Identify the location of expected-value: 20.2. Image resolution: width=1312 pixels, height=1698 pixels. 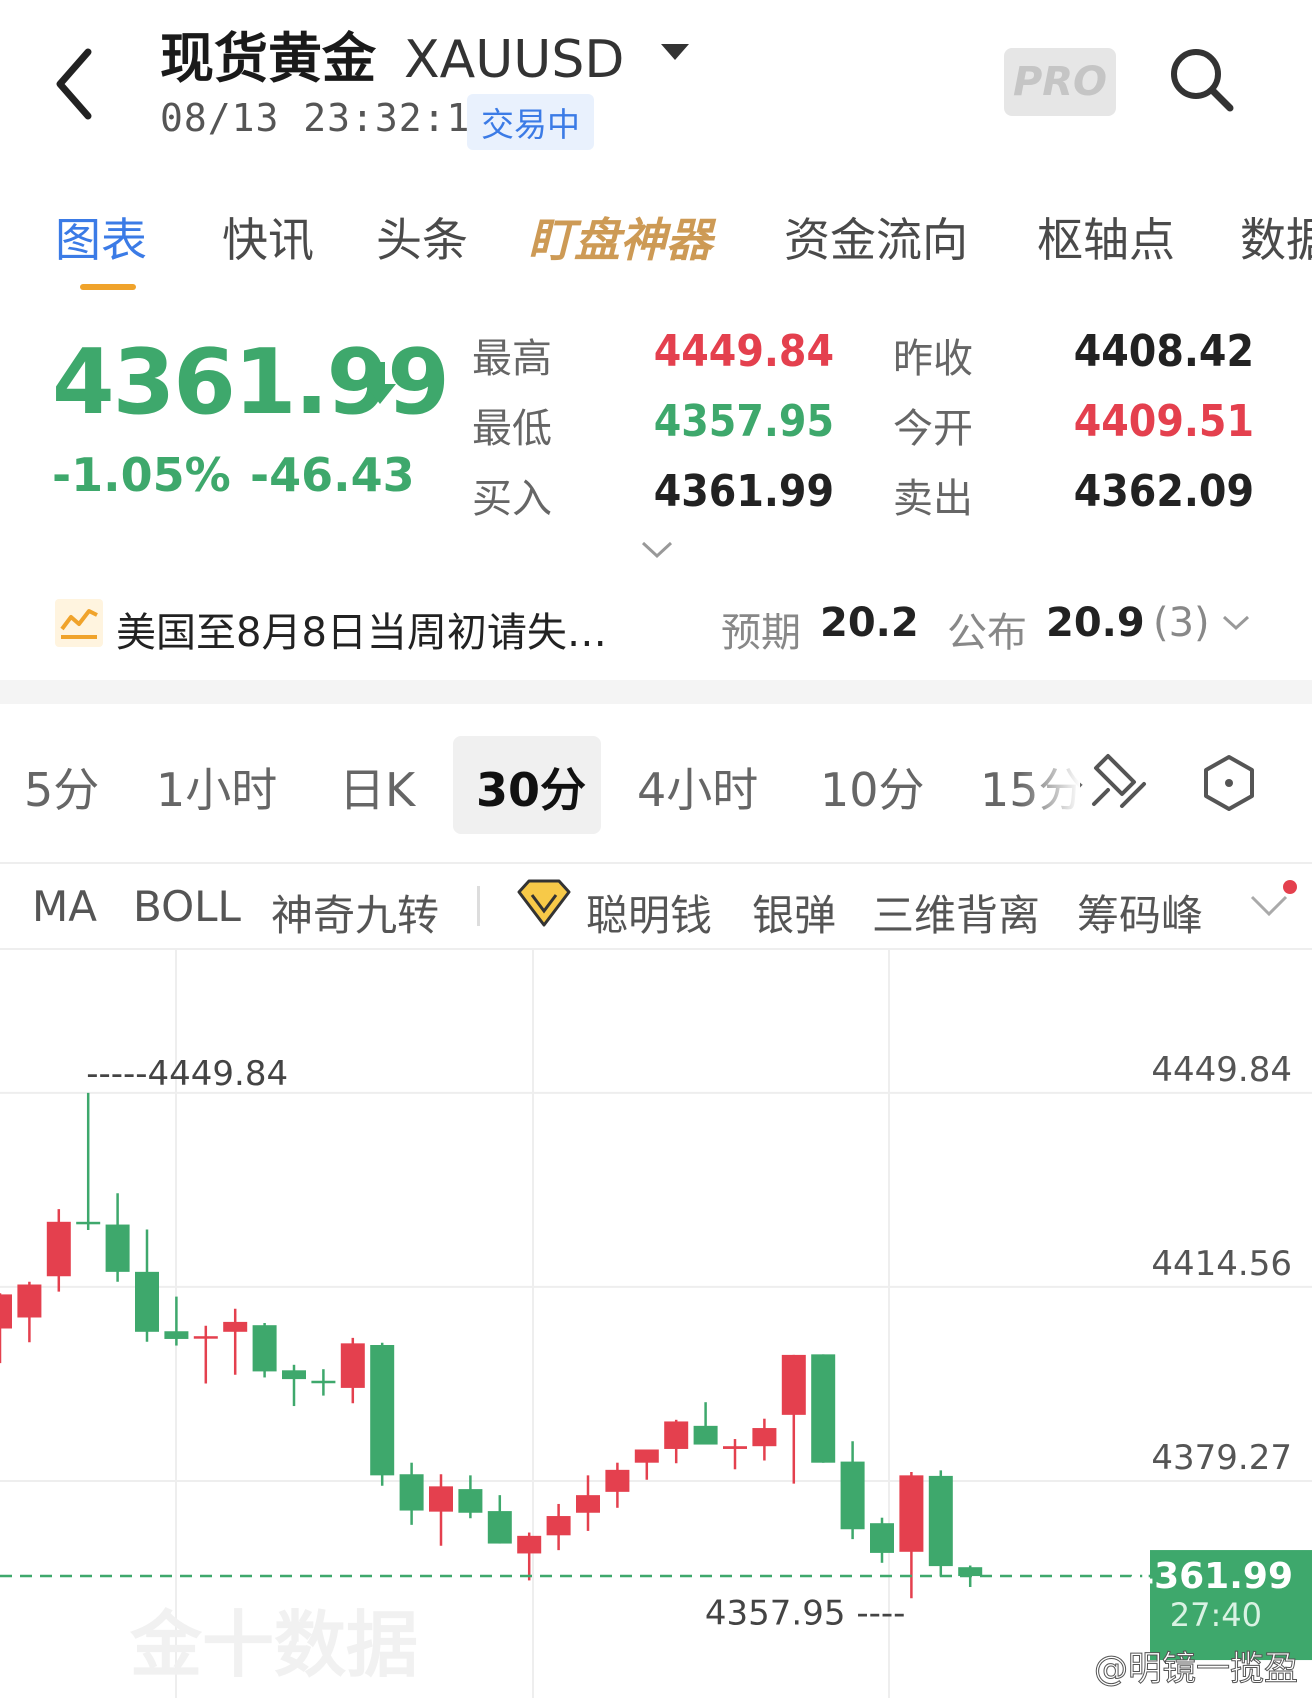
(869, 623).